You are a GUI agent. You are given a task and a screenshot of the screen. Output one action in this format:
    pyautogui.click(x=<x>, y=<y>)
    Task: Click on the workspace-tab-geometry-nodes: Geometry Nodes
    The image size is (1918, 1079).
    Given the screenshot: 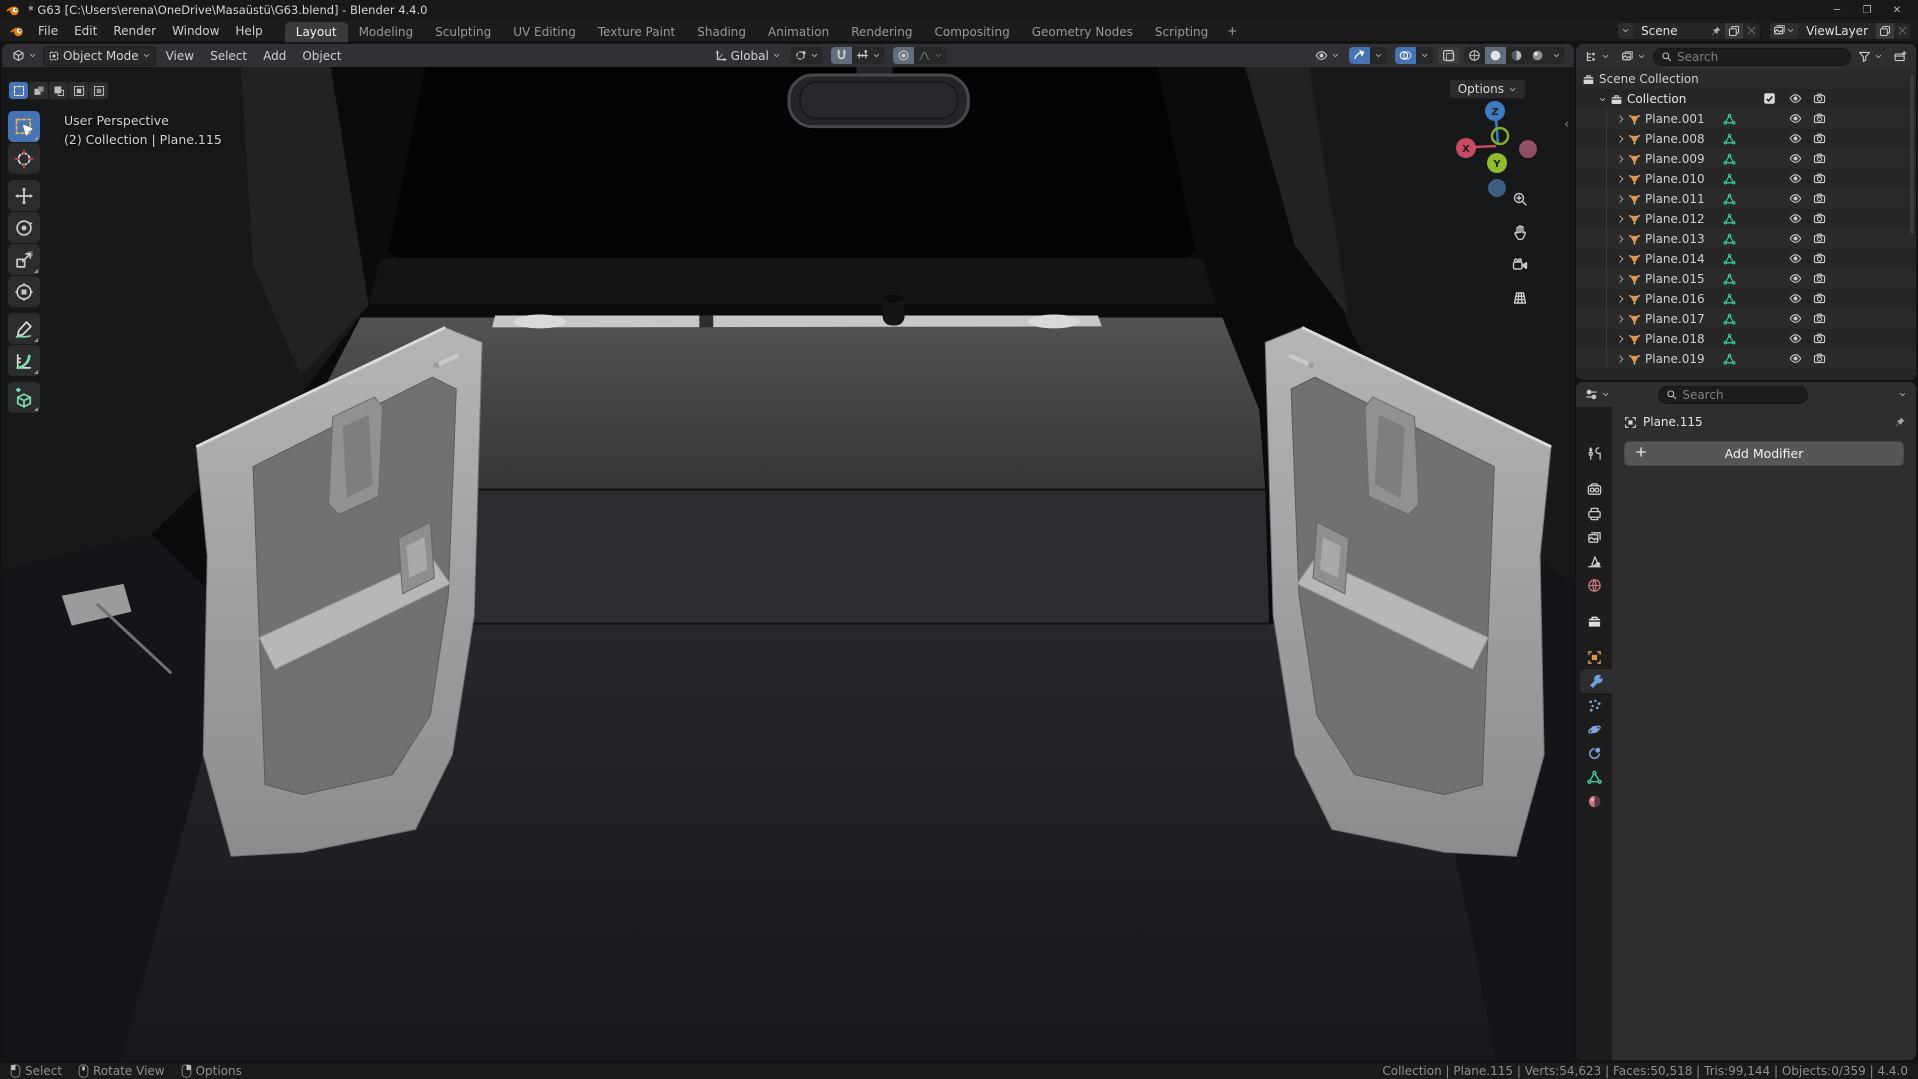 What is the action you would take?
    pyautogui.click(x=1082, y=32)
    